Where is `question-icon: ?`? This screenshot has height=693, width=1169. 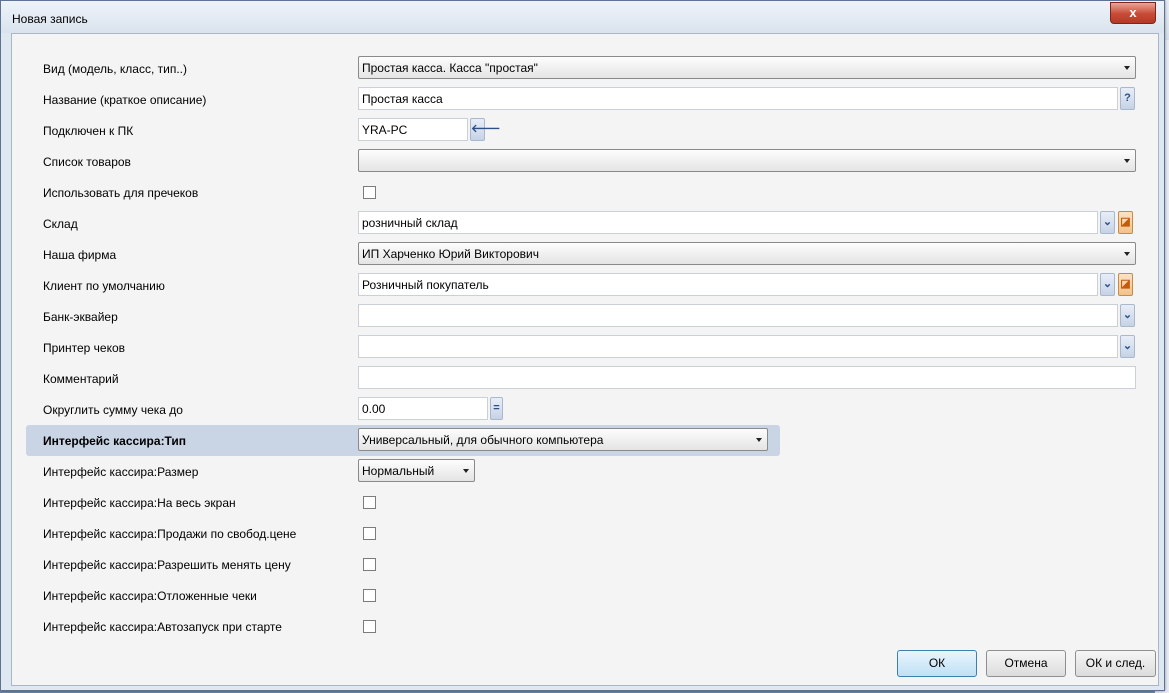 question-icon: ? is located at coordinates (1127, 98).